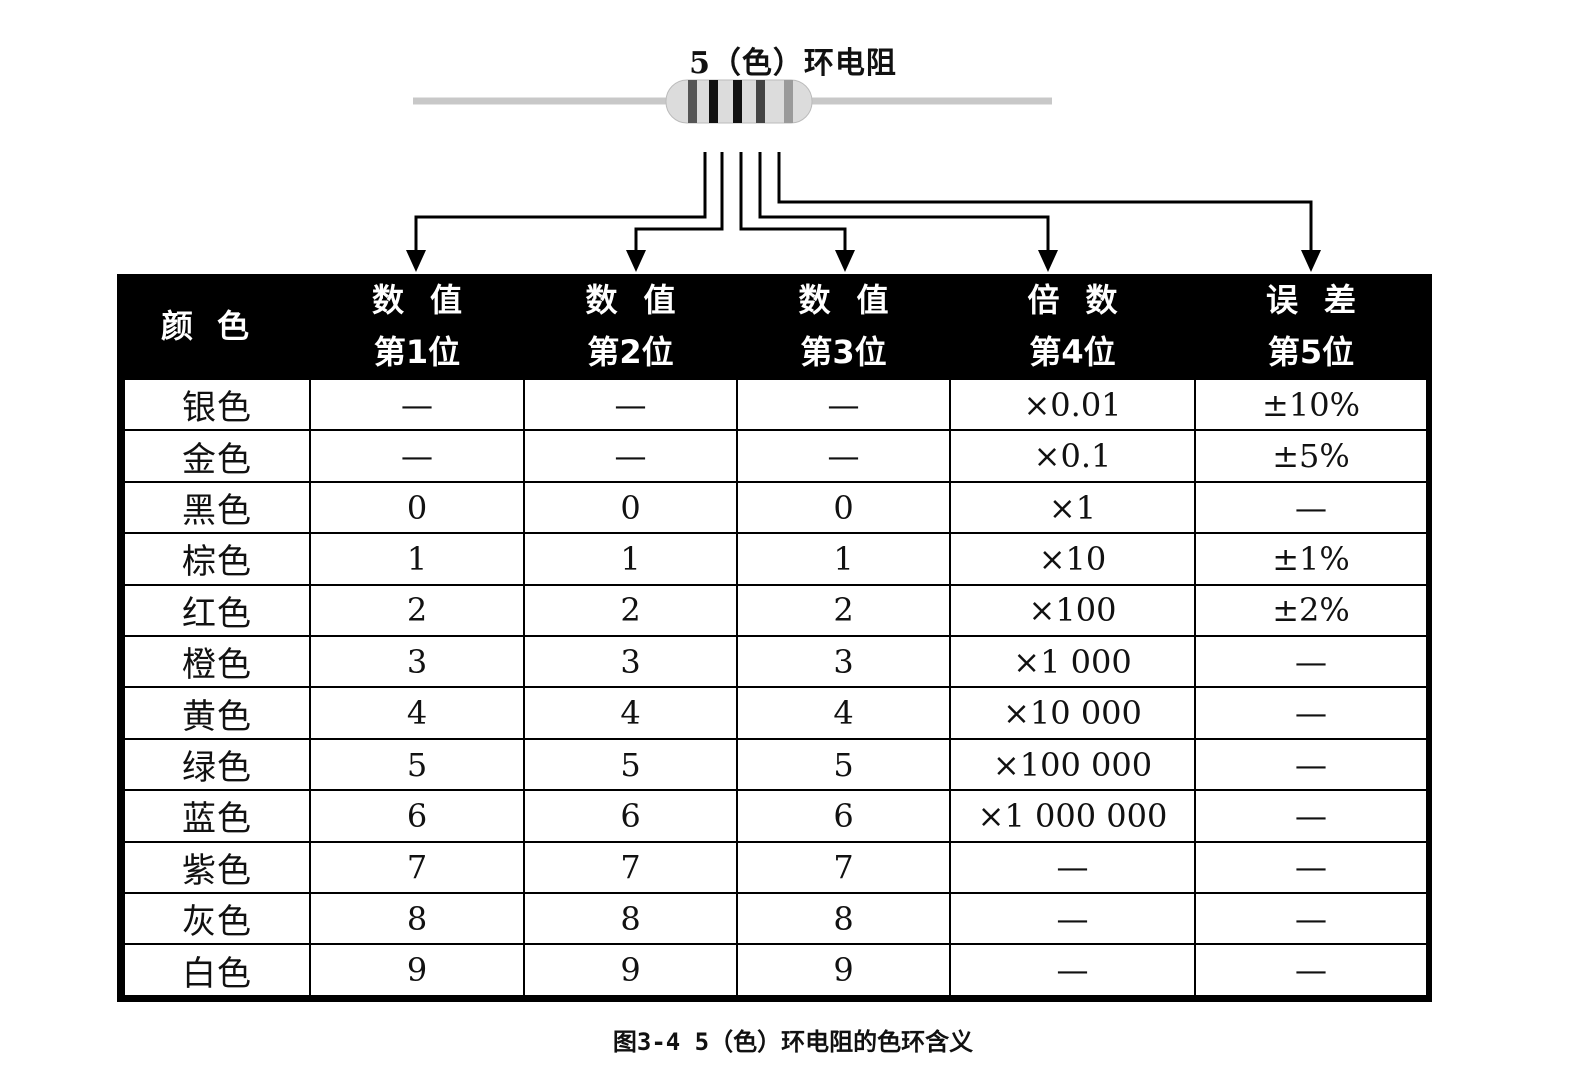 The image size is (1586, 1092). What do you see at coordinates (775, 970) in the screenshot?
I see `table-row: 白色 9 9 9— —` at bounding box center [775, 970].